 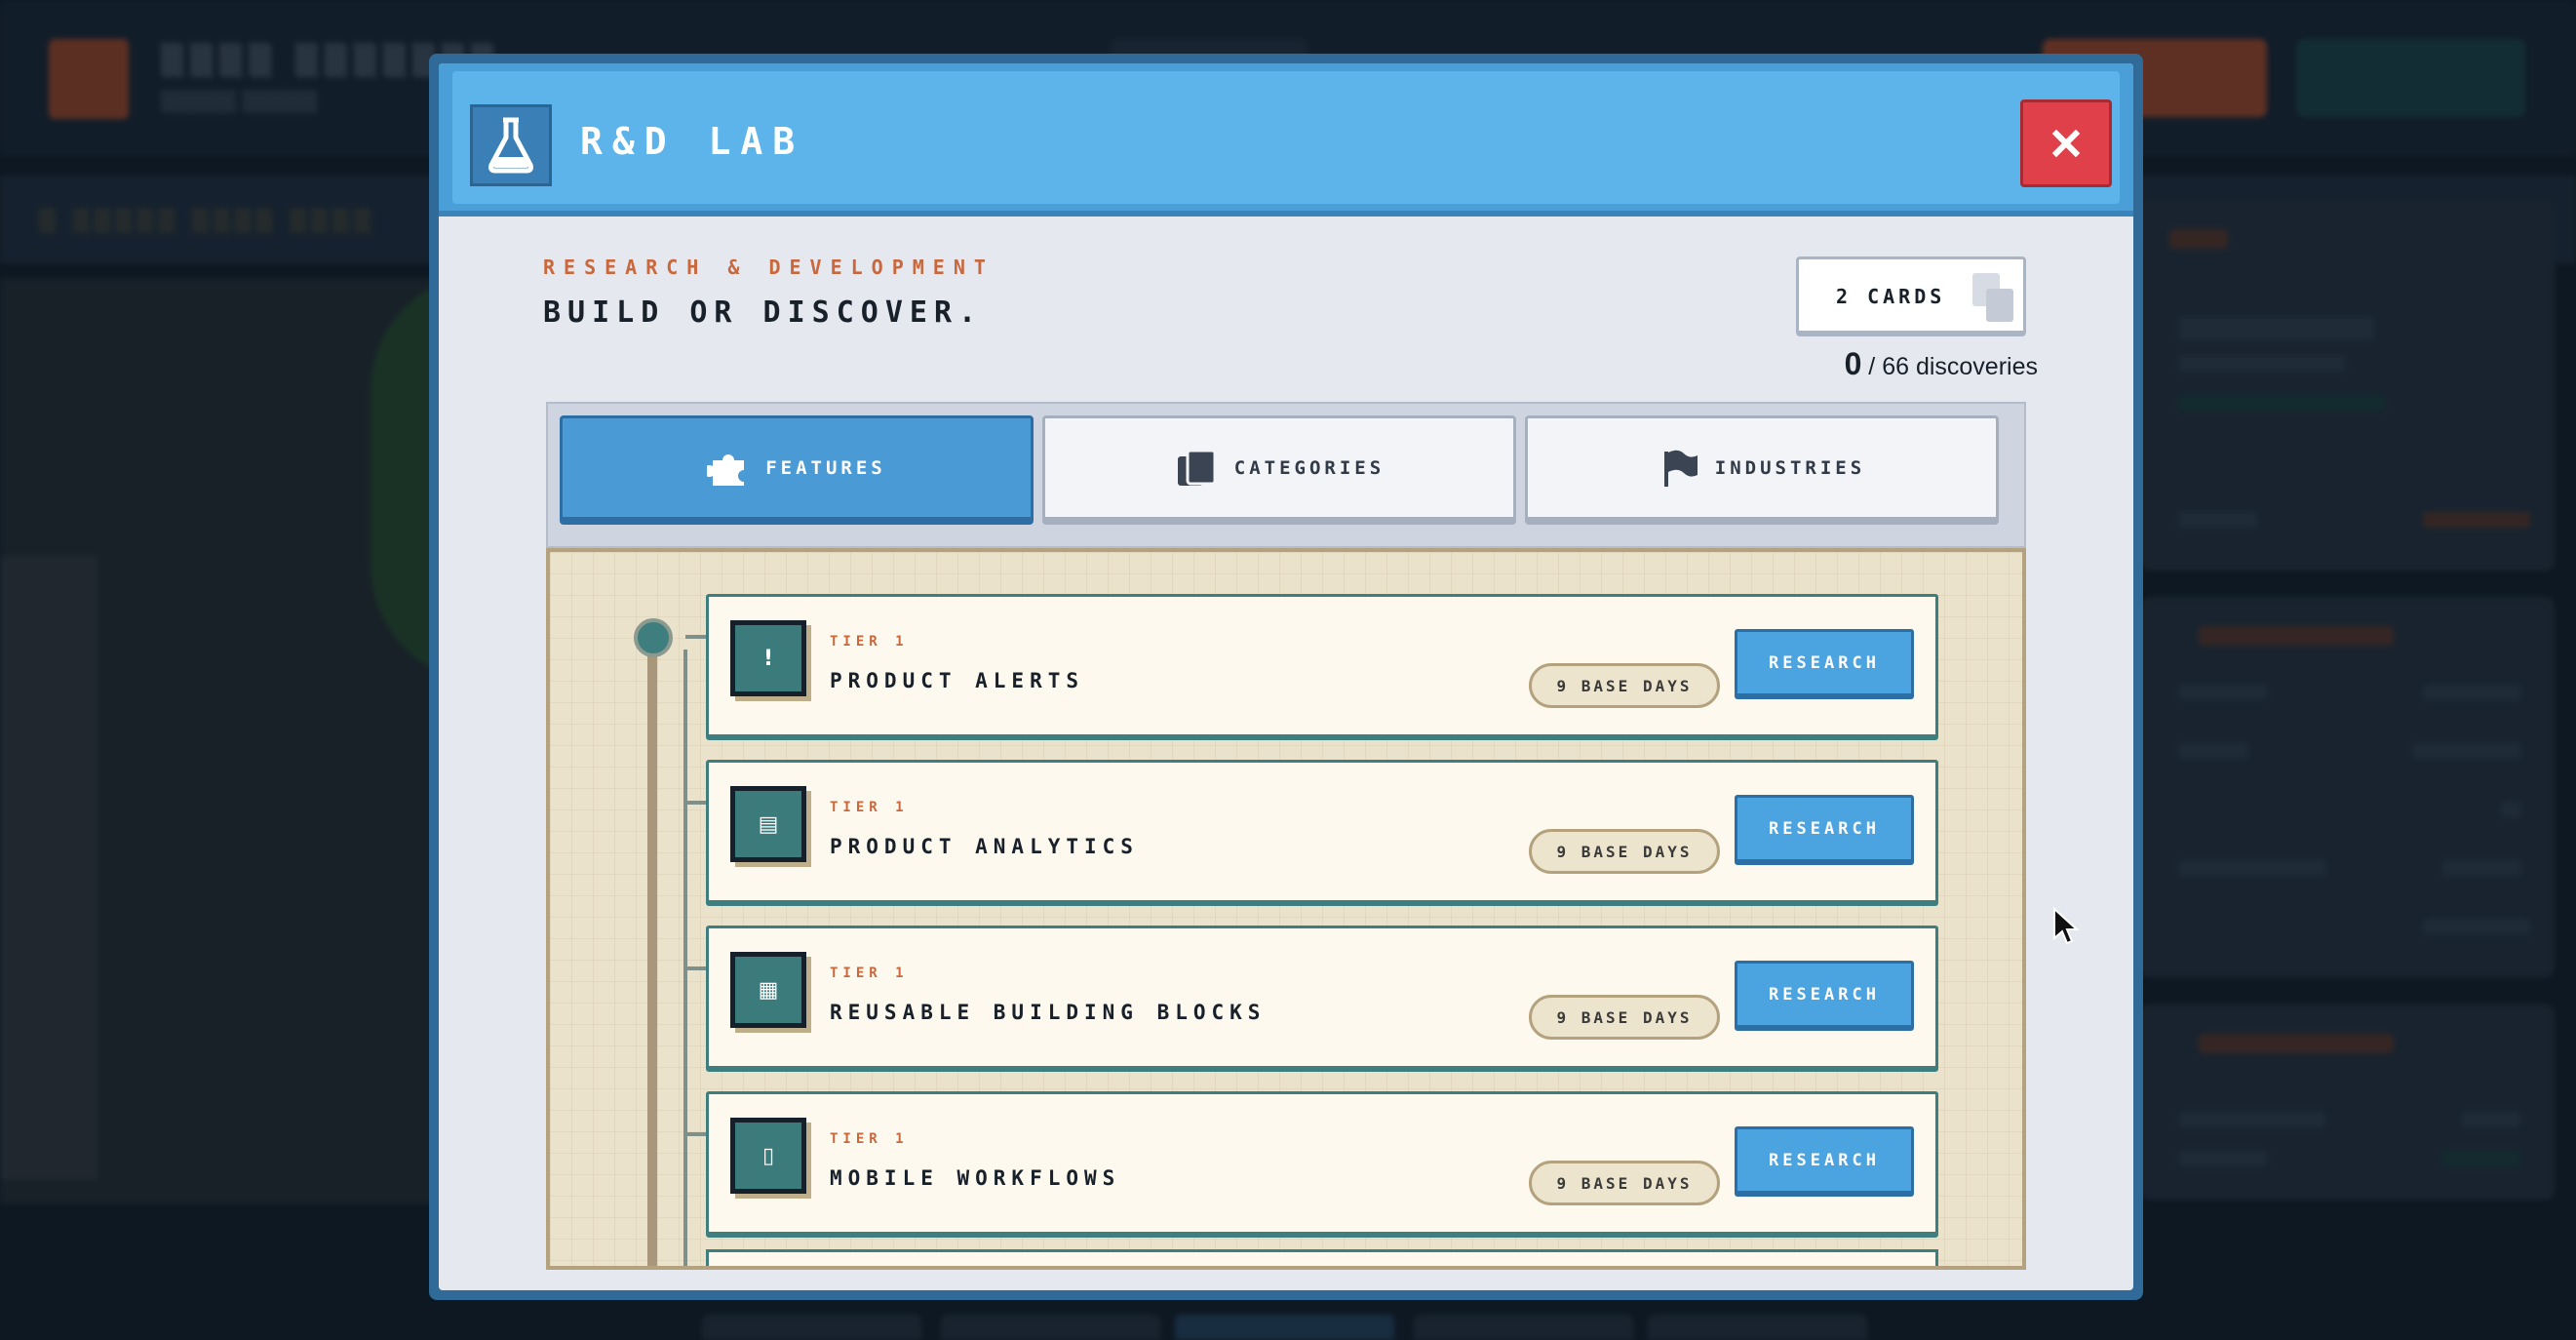 I want to click on tab-features: FEATURES, so click(x=797, y=470).